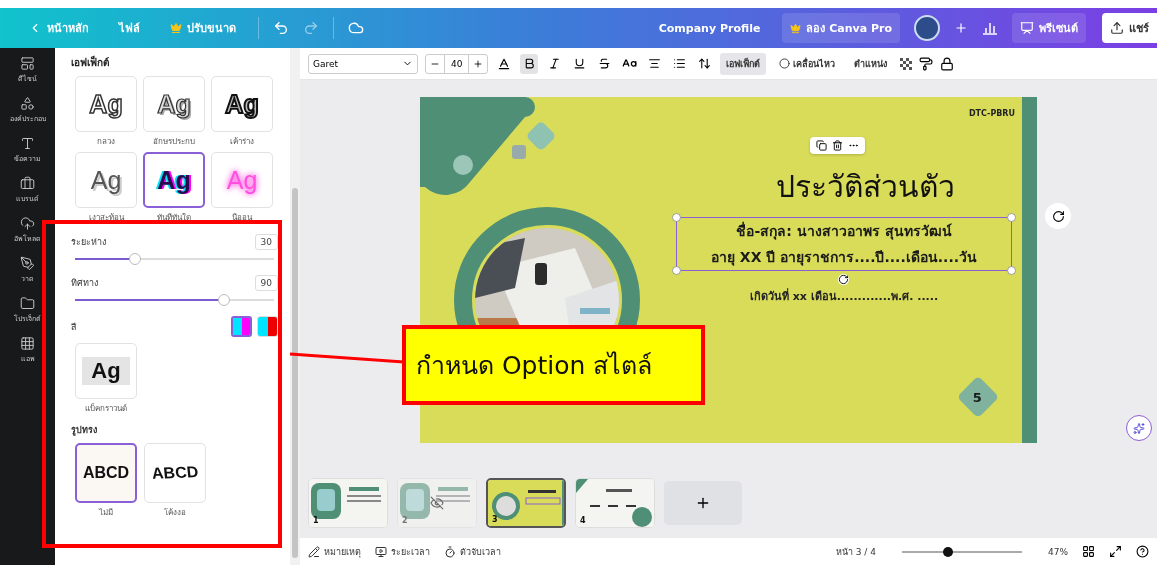  Describe the element at coordinates (553, 365) in the screenshot. I see `annotation-tooltip: กำหนด Option สไตล์` at that location.